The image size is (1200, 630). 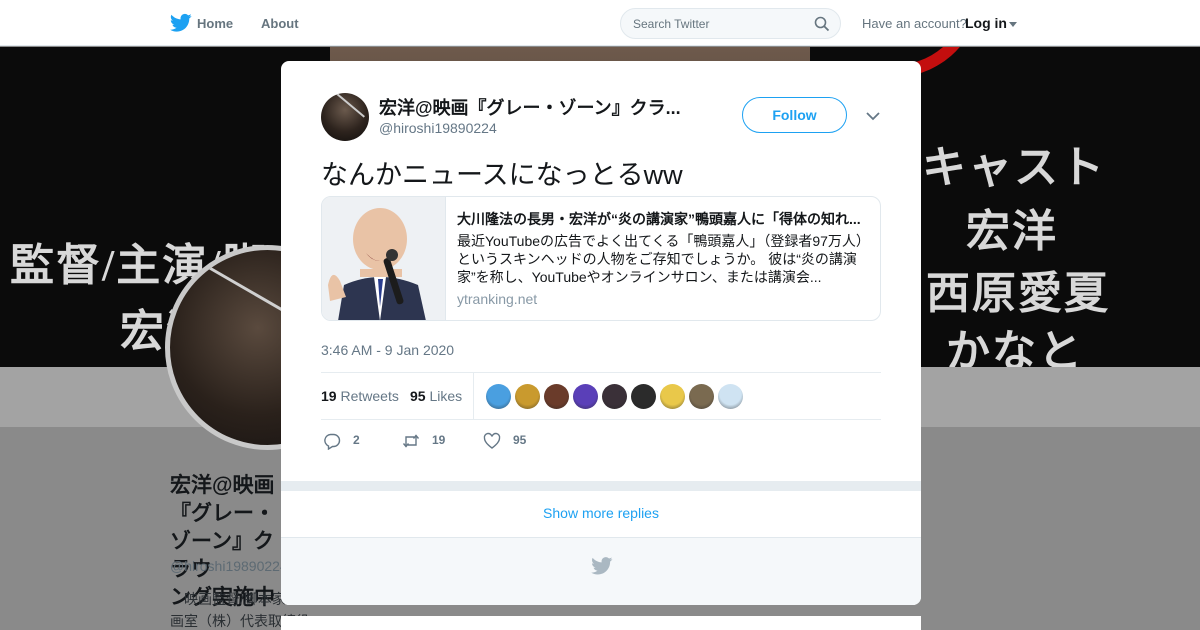 What do you see at coordinates (345, 117) in the screenshot?
I see `author-avatar` at bounding box center [345, 117].